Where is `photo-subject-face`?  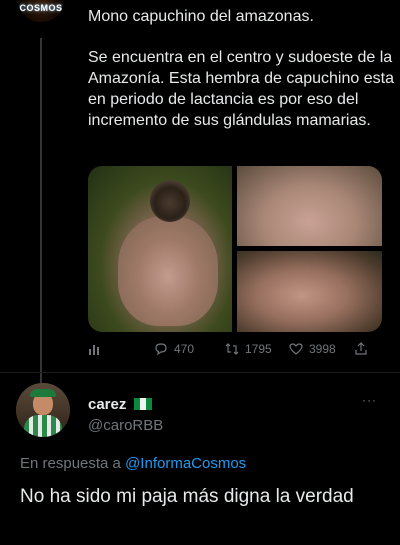 photo-subject-face is located at coordinates (170, 201).